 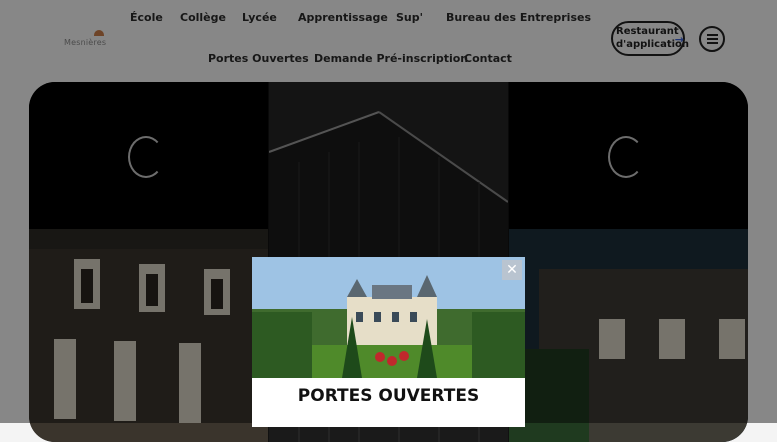 I want to click on modal-title: PORTES OUVERTES, so click(x=388, y=396).